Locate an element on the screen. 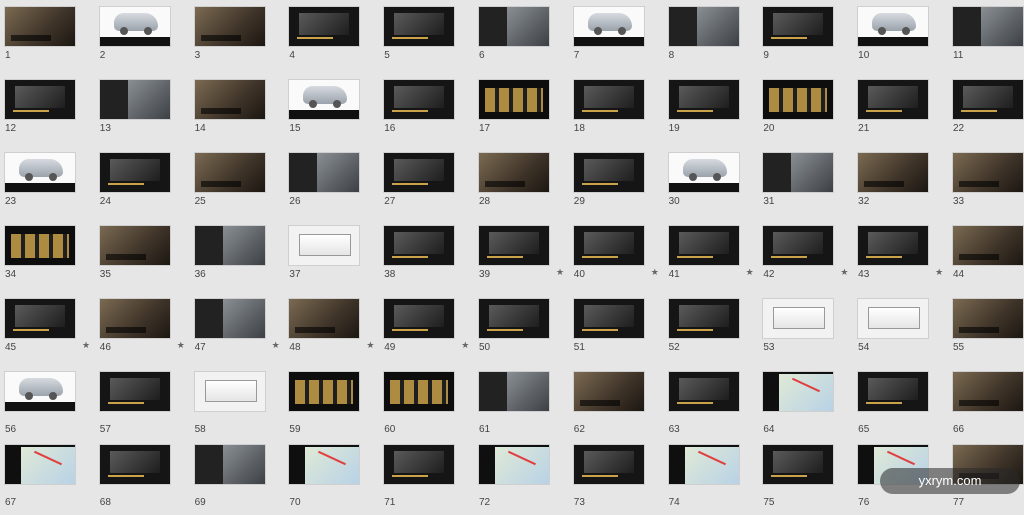  slide-thumbnail-cell: 71 is located at coordinates (430, 478).